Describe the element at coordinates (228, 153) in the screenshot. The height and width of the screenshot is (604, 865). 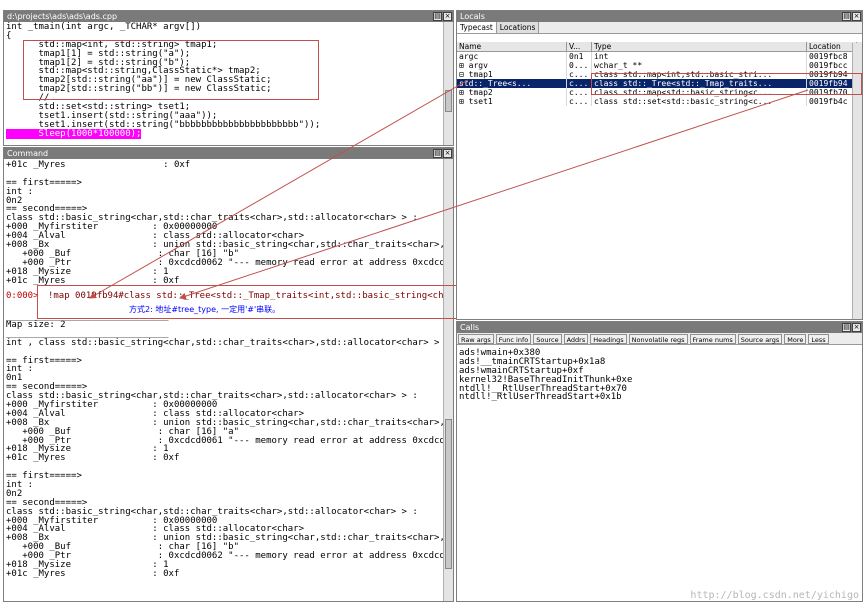
I see `command-window-title: Command ▤ ×` at that location.